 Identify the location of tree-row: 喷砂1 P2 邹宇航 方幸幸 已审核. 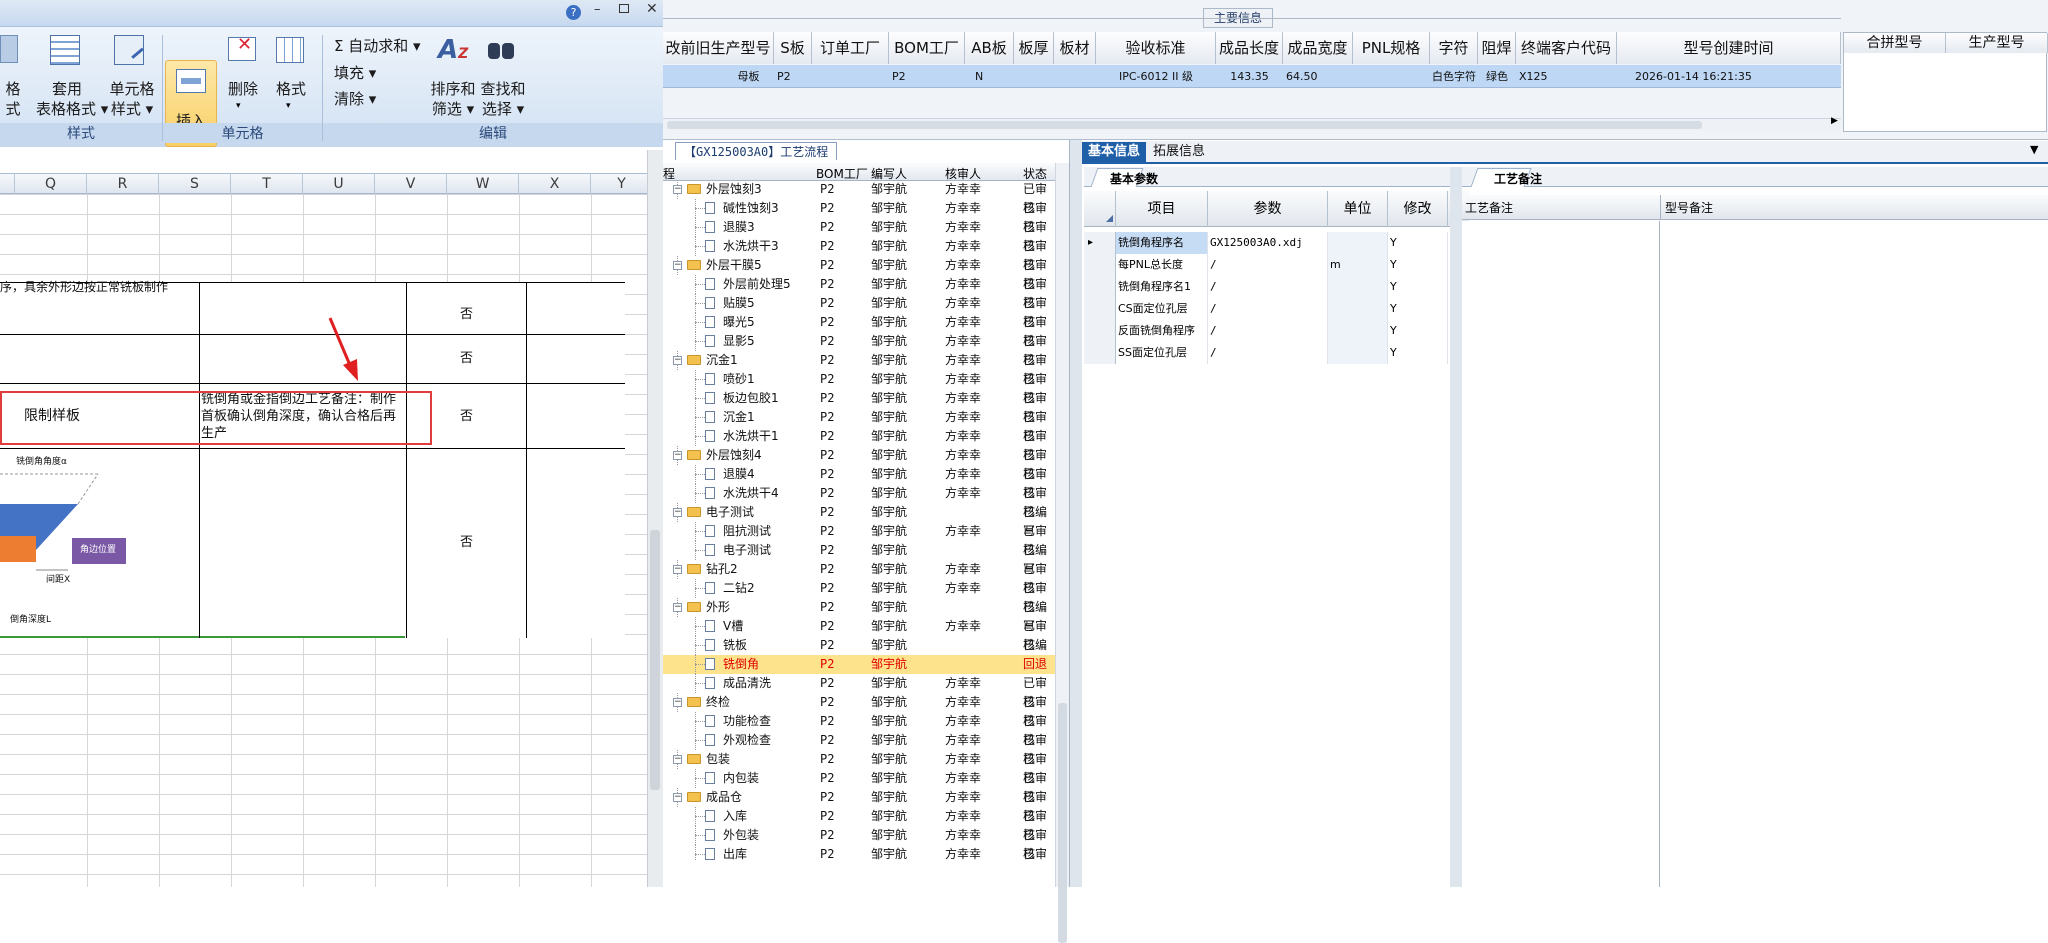
(859, 387).